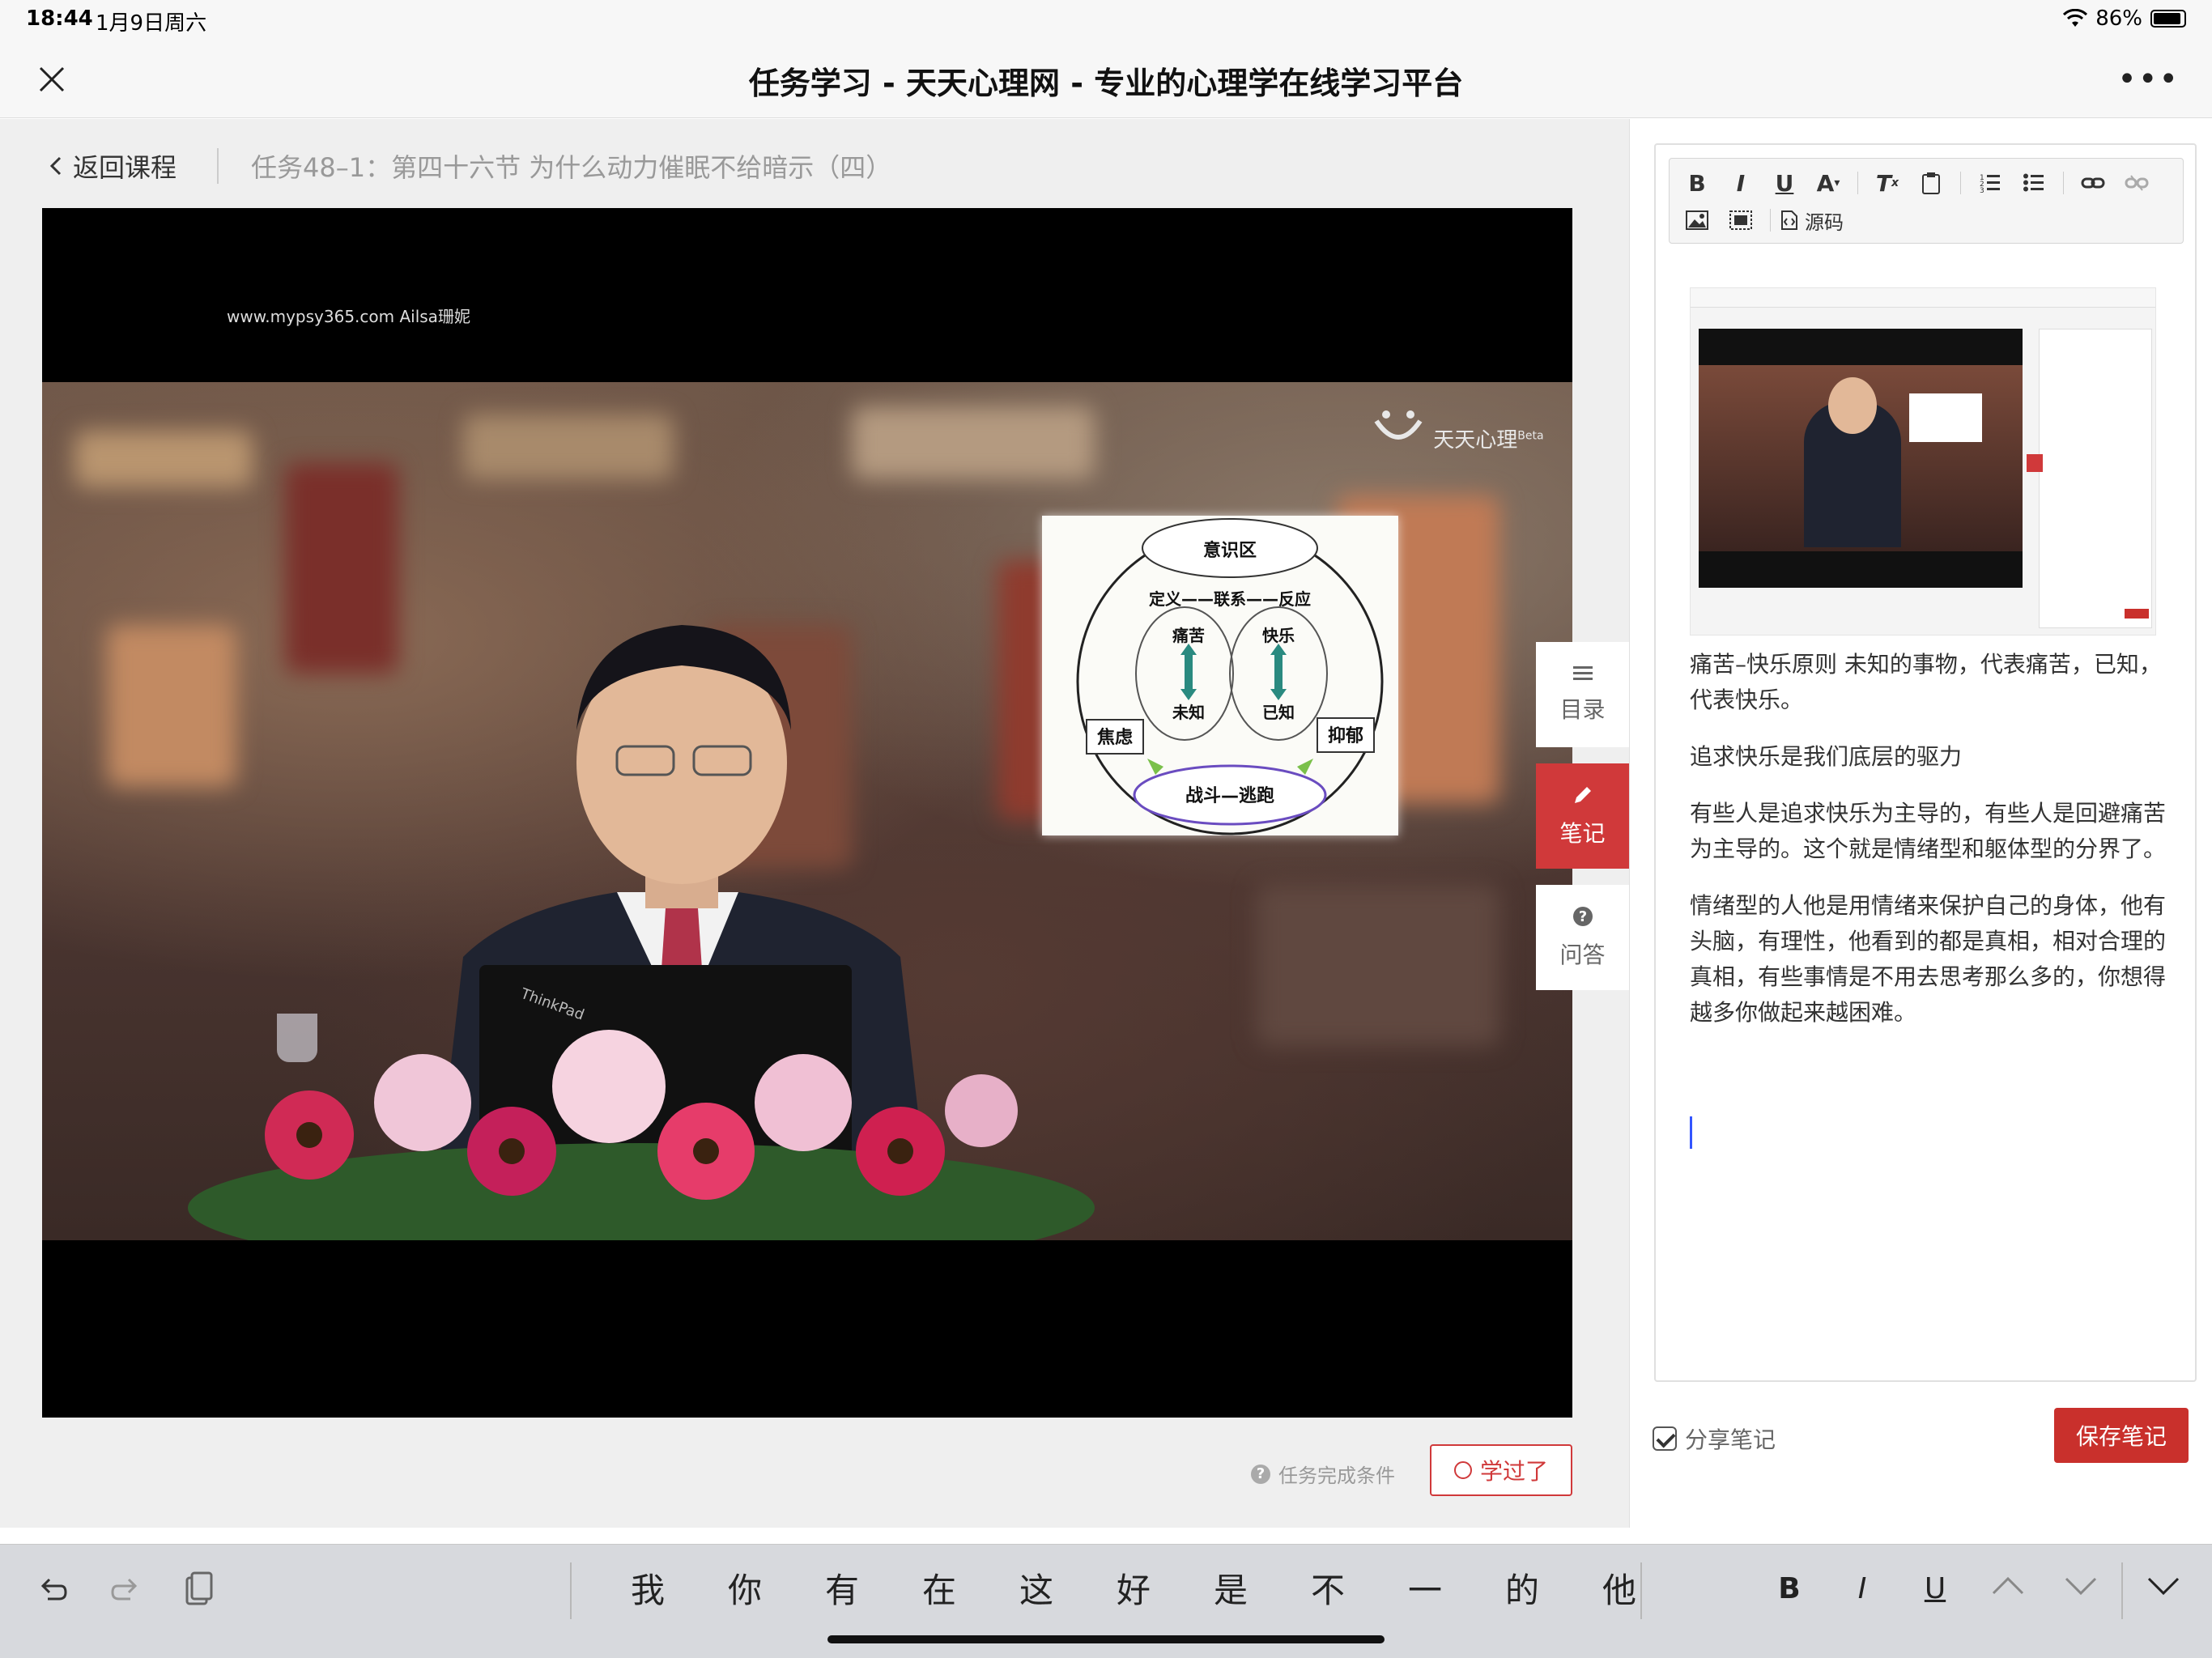  Describe the element at coordinates (1425, 1590) in the screenshot. I see `candidate-word: 一` at that location.